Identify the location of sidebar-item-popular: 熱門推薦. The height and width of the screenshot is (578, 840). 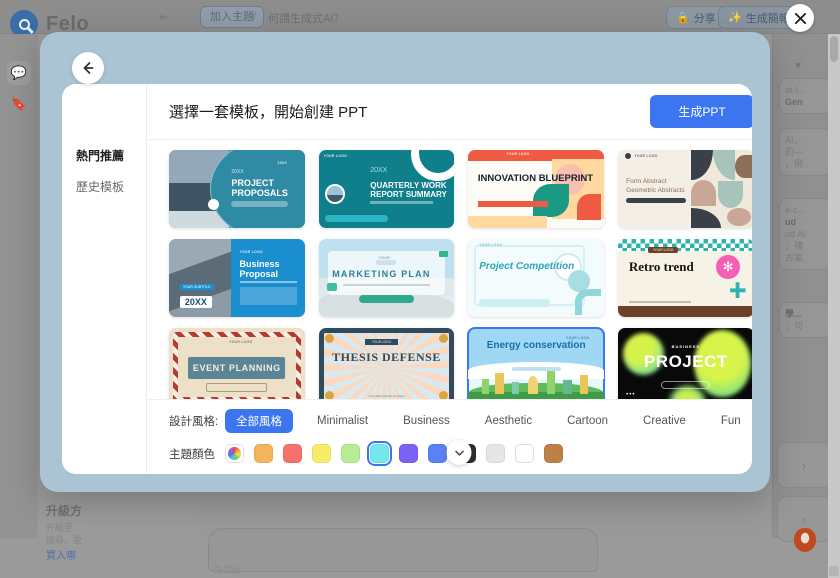
(104, 155).